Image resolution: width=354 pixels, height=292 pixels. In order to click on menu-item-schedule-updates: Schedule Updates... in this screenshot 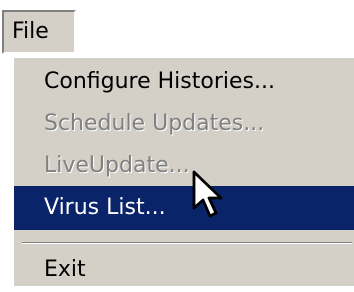, I will do `click(184, 124)`.